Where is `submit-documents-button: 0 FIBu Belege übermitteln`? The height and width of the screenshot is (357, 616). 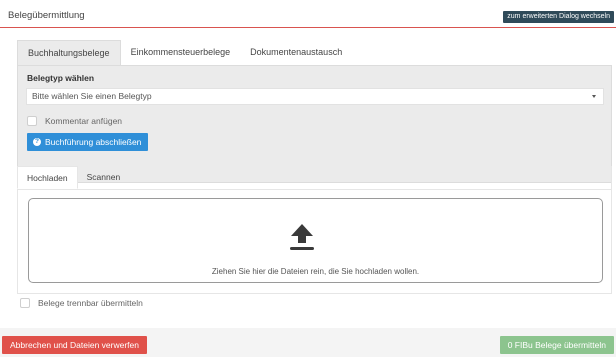 submit-documents-button: 0 FIBu Belege übermitteln is located at coordinates (556, 345).